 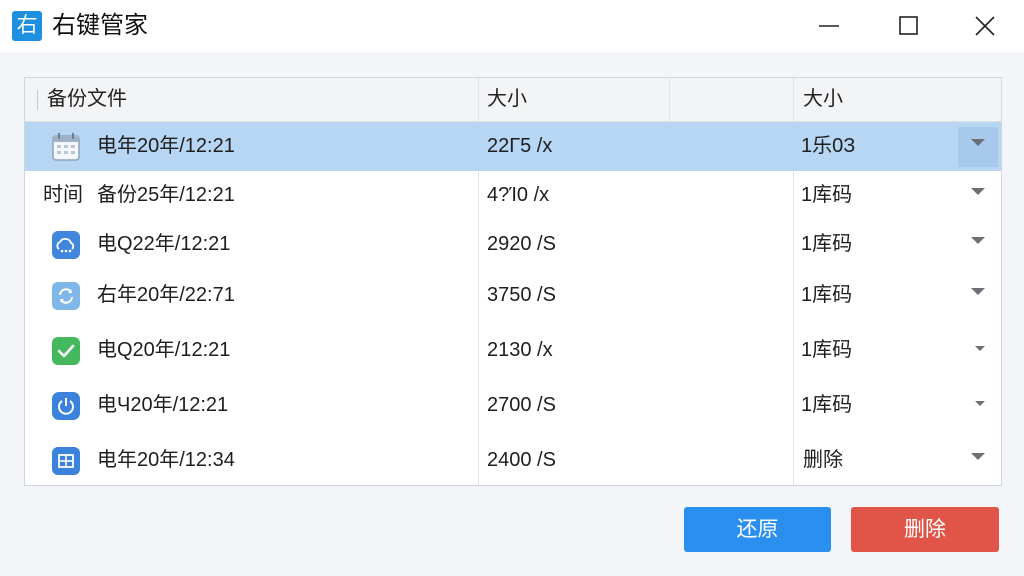 What do you see at coordinates (669, 99) in the screenshot?
I see `column-divider` at bounding box center [669, 99].